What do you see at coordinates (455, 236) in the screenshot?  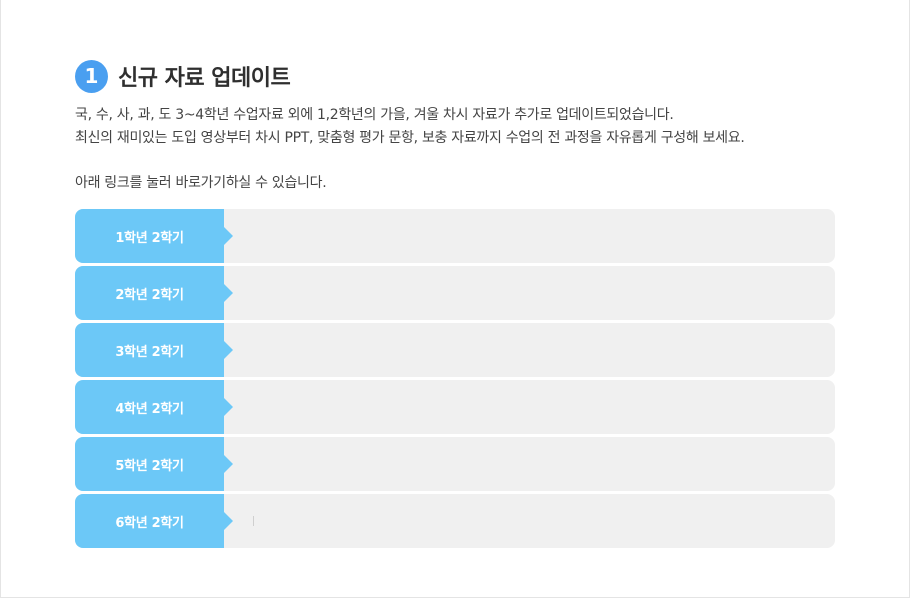 I see `grade-link-1: 1학년 2학기` at bounding box center [455, 236].